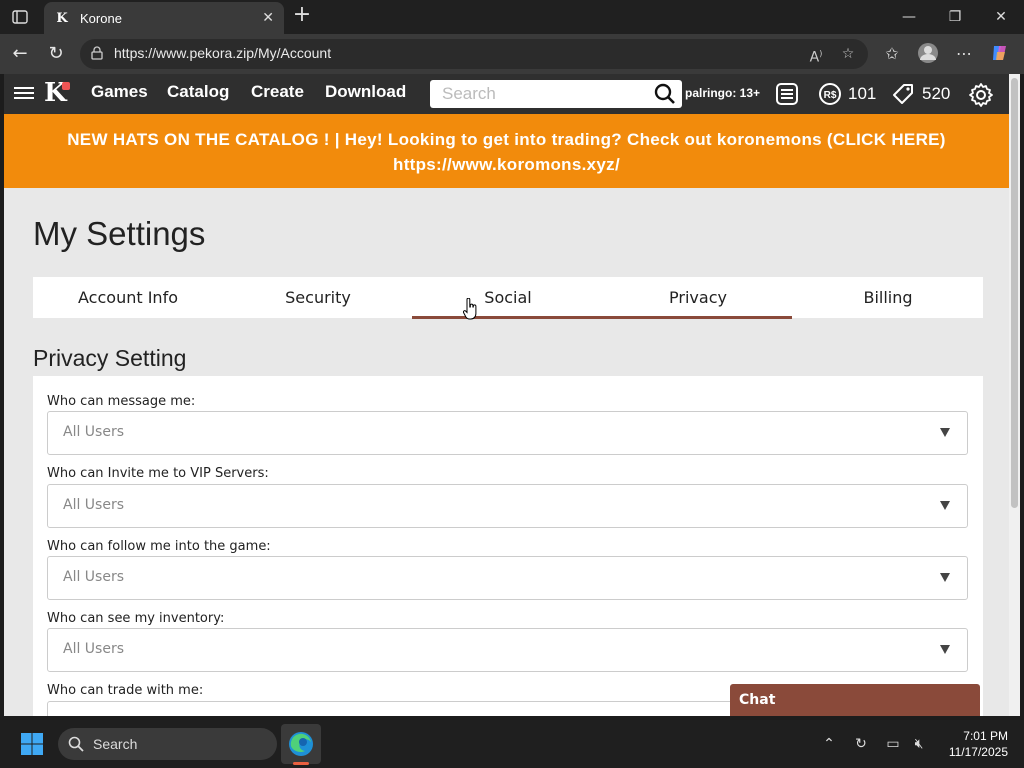 This screenshot has width=1024, height=768. What do you see at coordinates (964, 54) in the screenshot?
I see `more-menu-icon: ⋯` at bounding box center [964, 54].